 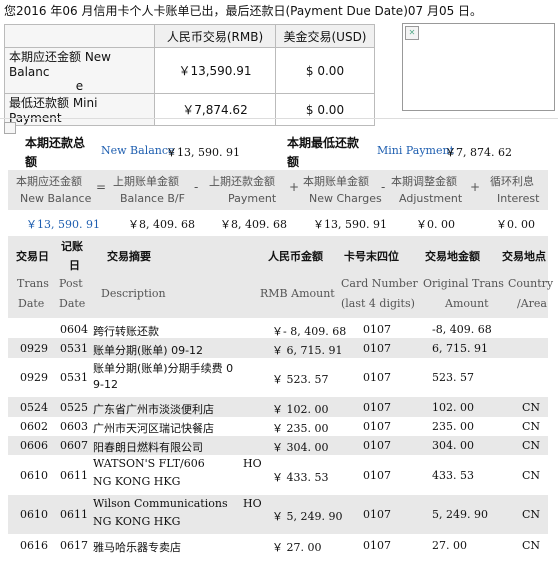 What do you see at coordinates (215, 109) in the screenshot?
I see `summary-min-payment-rmb: ￥7,874.62` at bounding box center [215, 109].